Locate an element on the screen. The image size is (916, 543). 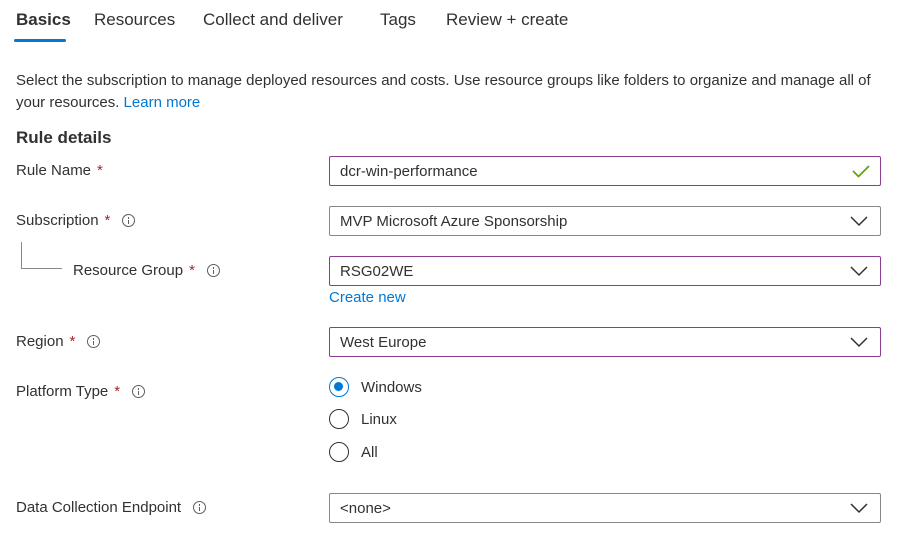
subscription-label: Subscription * is located at coordinates (76, 220).